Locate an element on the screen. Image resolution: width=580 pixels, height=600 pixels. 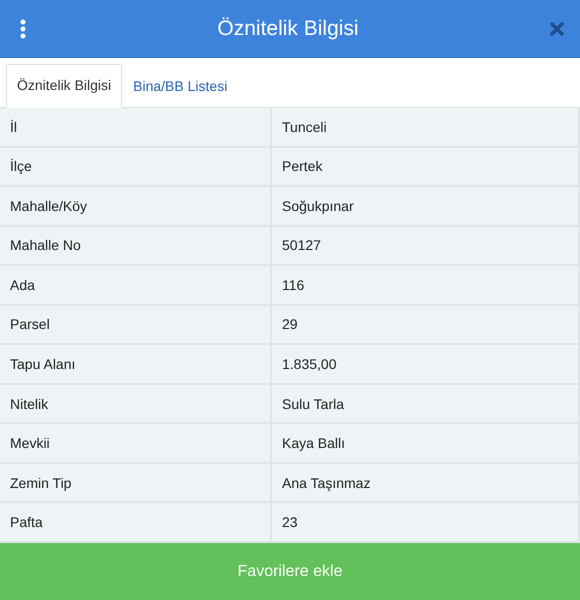
attribute-label: Mahalle/Köy is located at coordinates (136, 207).